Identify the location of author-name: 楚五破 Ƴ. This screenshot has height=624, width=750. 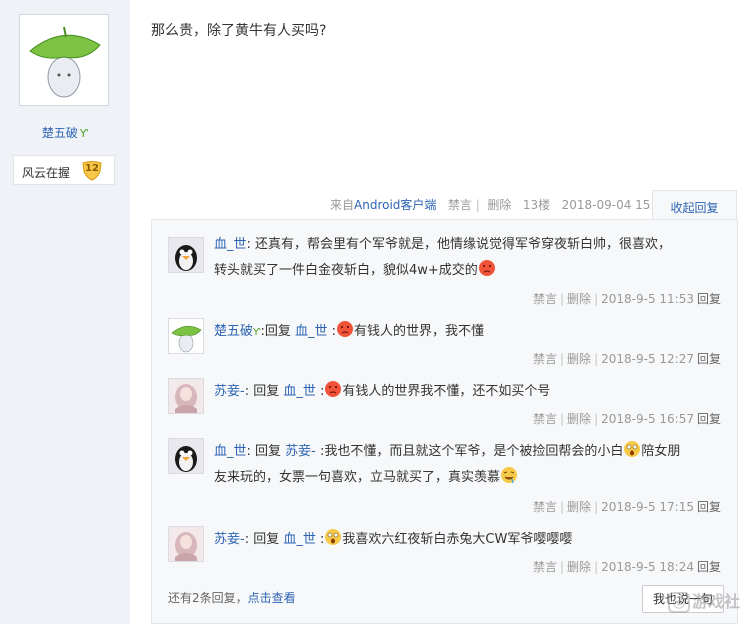
(65, 132).